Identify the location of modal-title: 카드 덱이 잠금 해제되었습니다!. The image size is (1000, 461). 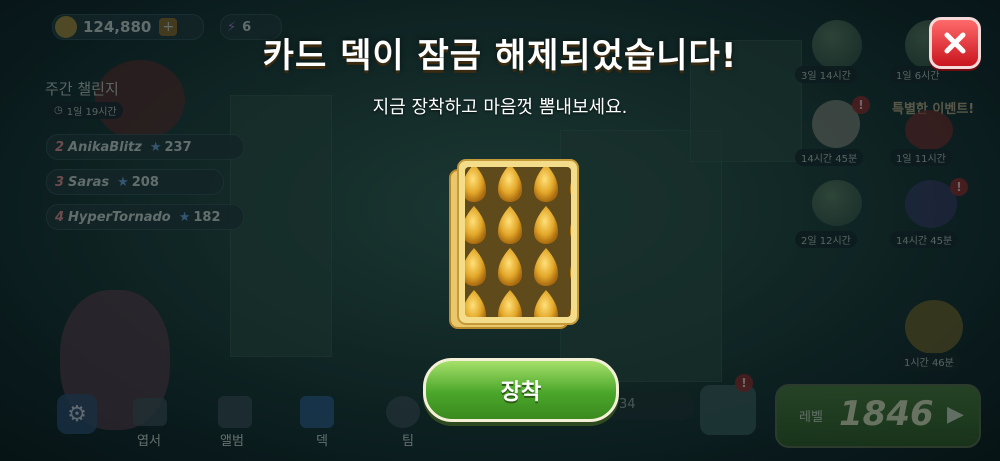
(500, 56).